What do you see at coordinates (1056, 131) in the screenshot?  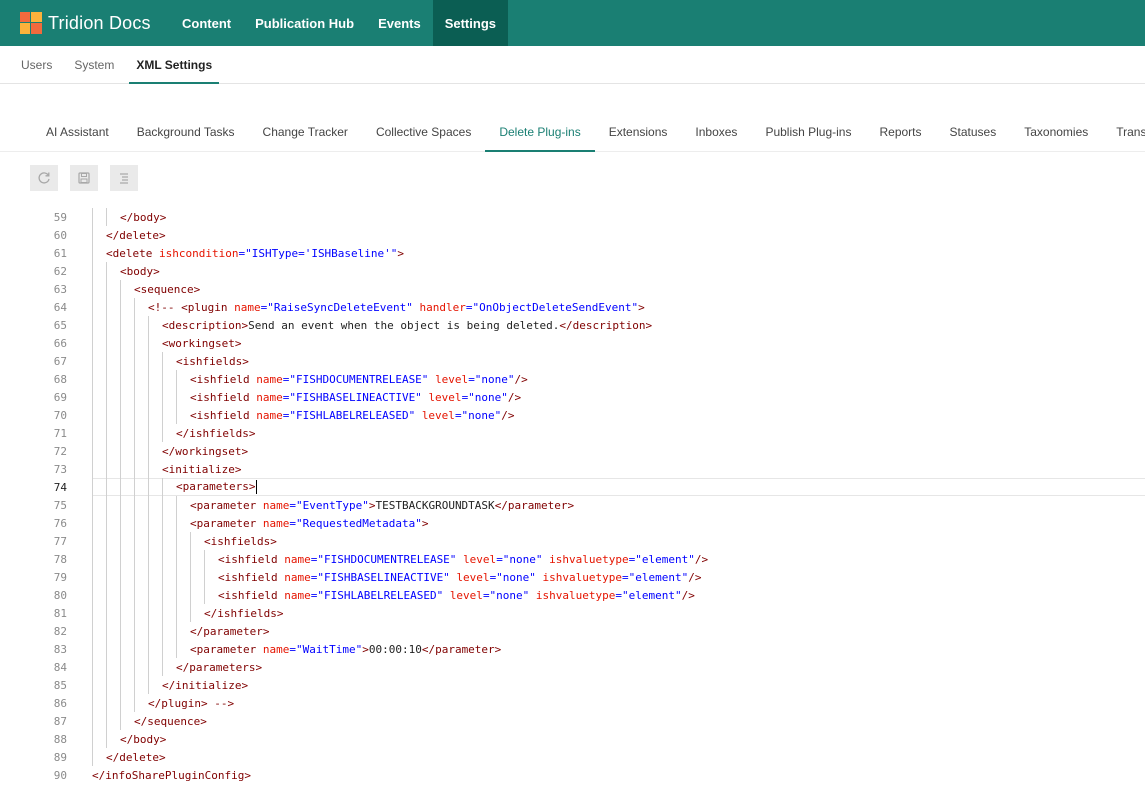 I see `tab-taxonomies: Taxonomies` at bounding box center [1056, 131].